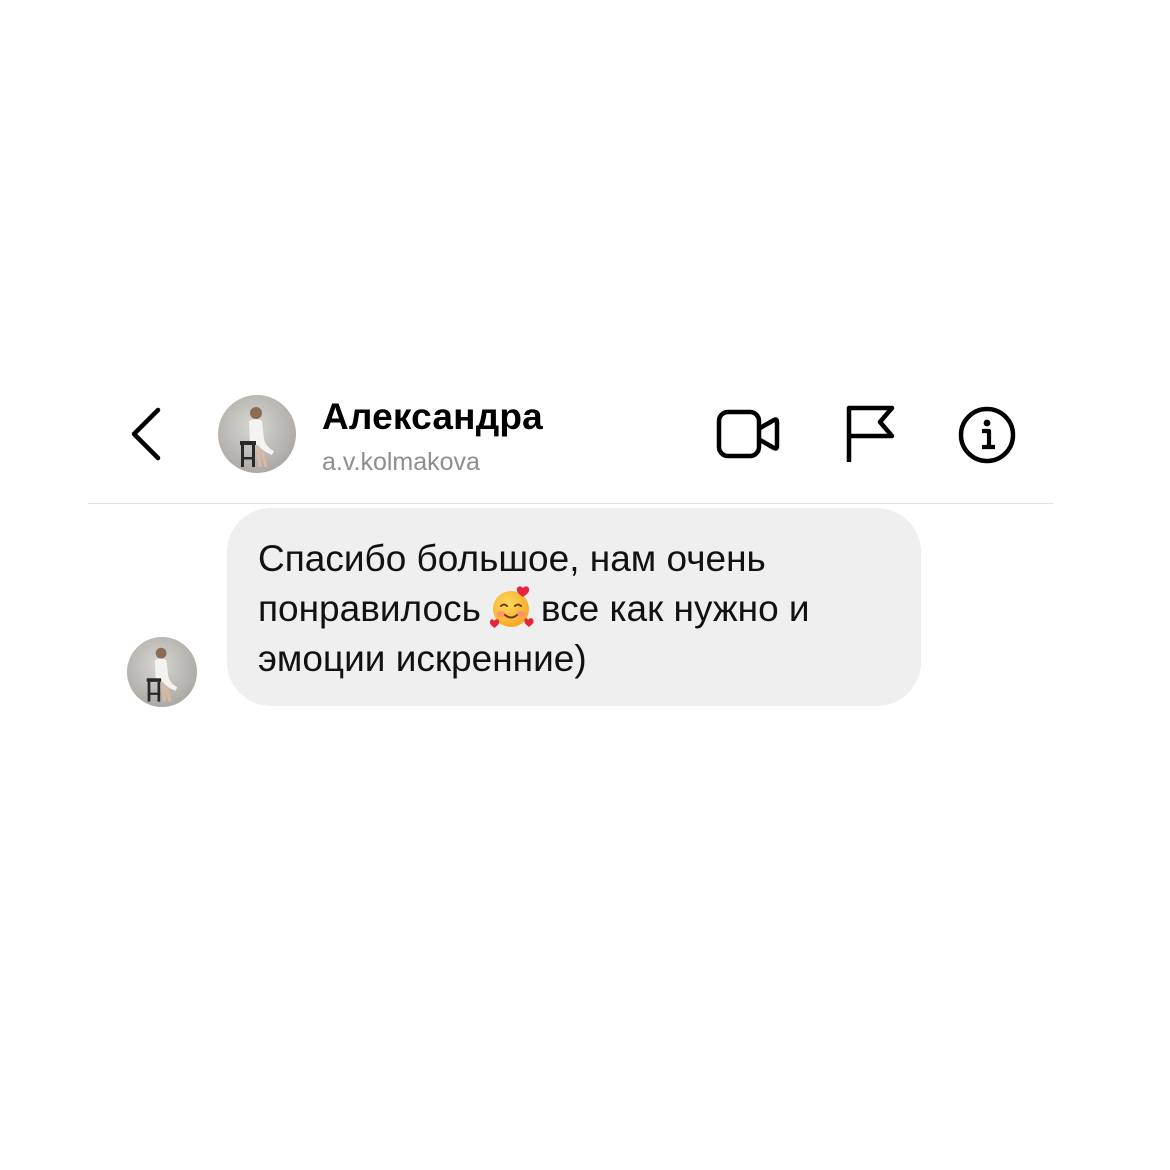 This screenshot has width=1170, height=1170. I want to click on video-call-button, so click(748, 434).